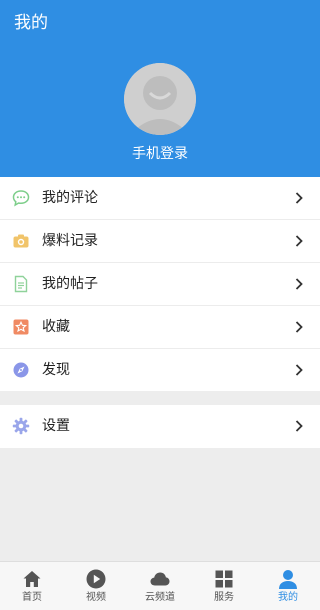  What do you see at coordinates (160, 154) in the screenshot?
I see `phone-login-link: 手机登录` at bounding box center [160, 154].